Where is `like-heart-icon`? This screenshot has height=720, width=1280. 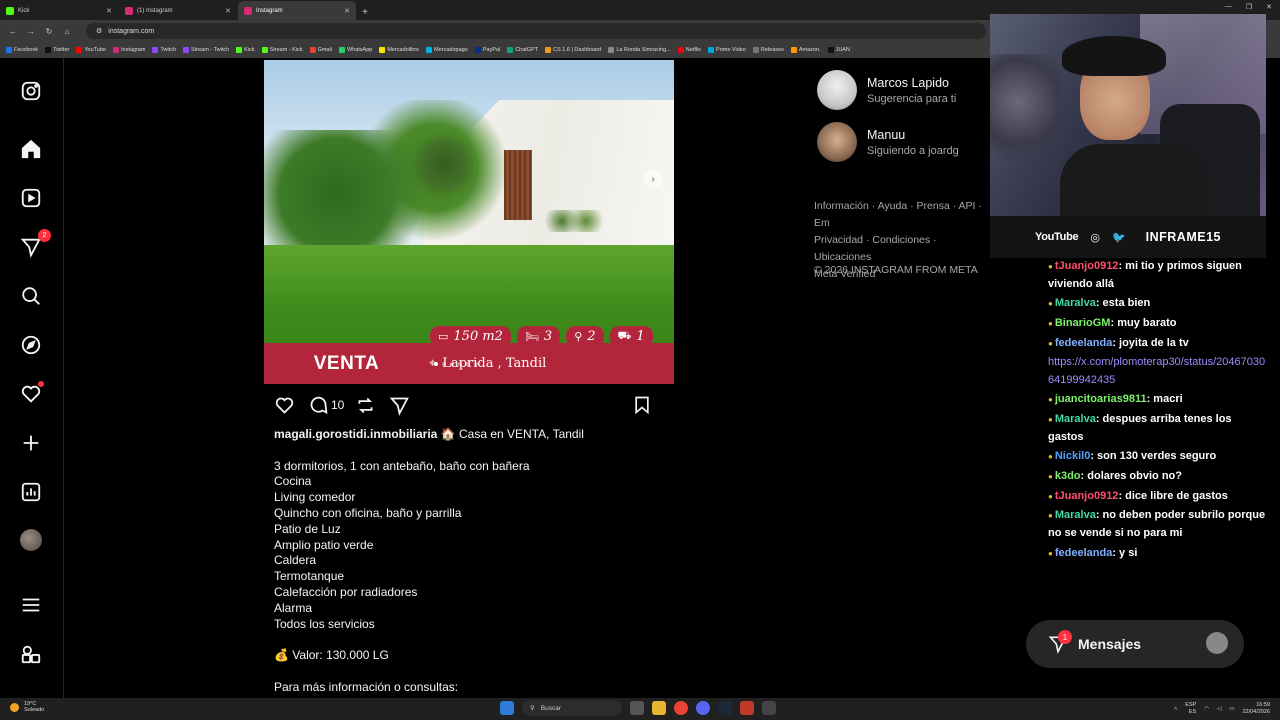
like-heart-icon is located at coordinates (284, 405).